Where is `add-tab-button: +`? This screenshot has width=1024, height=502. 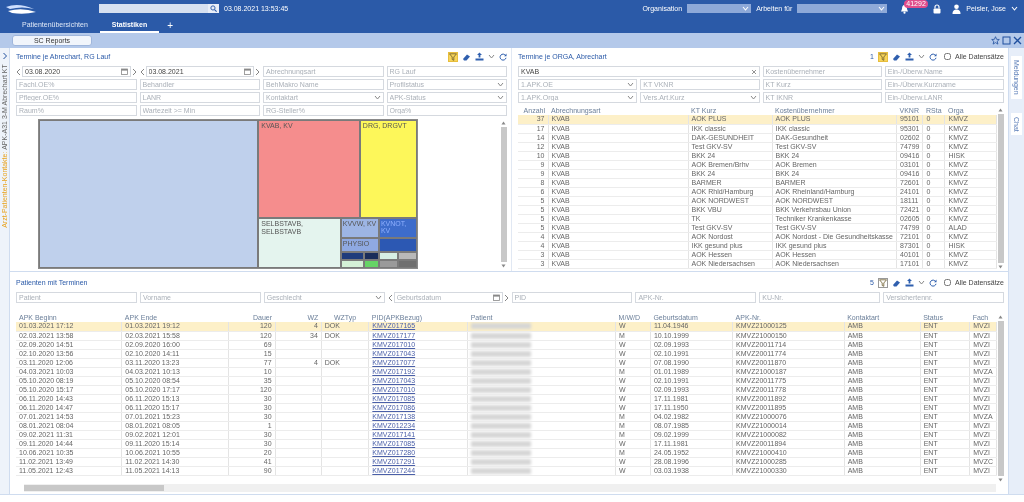 add-tab-button: + is located at coordinates (170, 25).